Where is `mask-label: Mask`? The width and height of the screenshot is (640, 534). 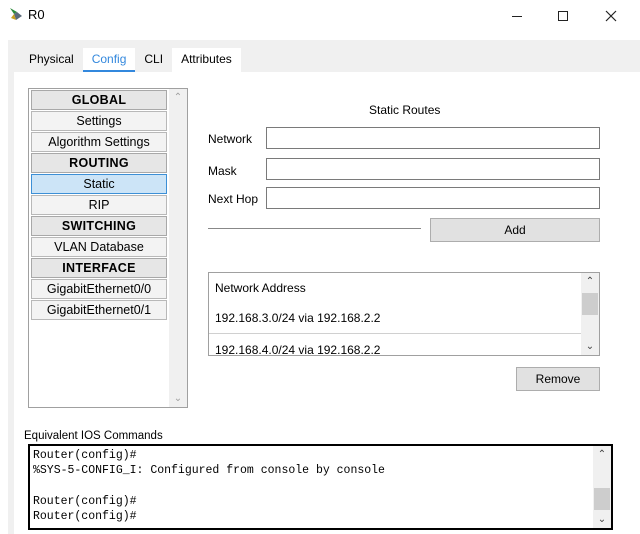
mask-label: Mask is located at coordinates (222, 171).